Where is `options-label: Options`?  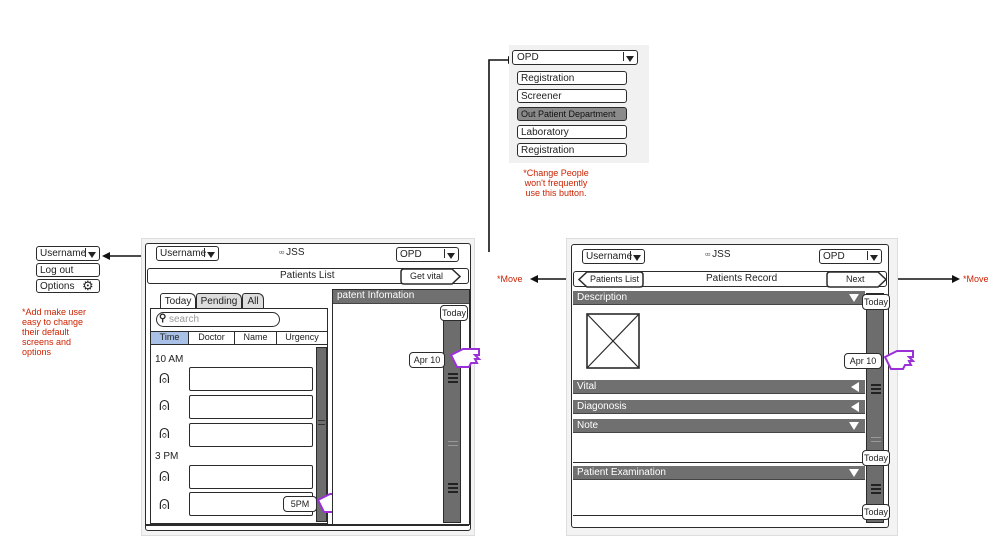
options-label: Options is located at coordinates (57, 286).